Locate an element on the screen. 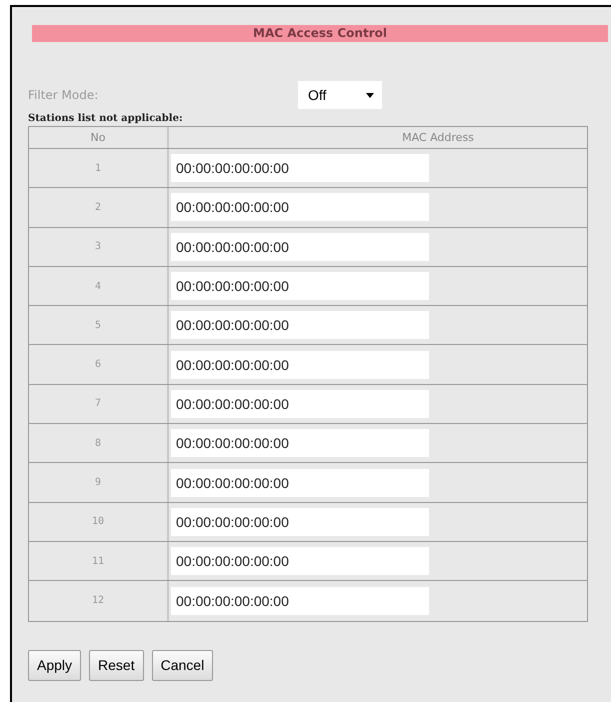 Image resolution: width=611 pixels, height=702 pixels. row-number: 12 is located at coordinates (99, 601).